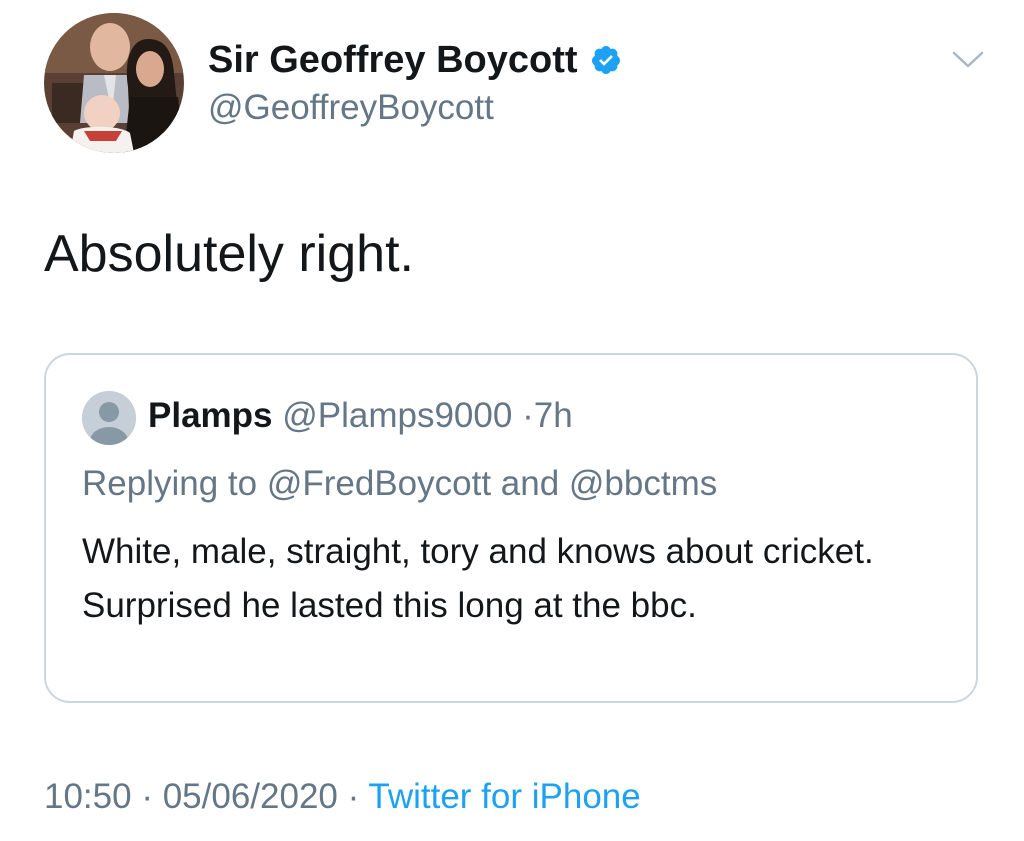 The width and height of the screenshot is (1024, 841). I want to click on default-avatar-icon, so click(109, 418).